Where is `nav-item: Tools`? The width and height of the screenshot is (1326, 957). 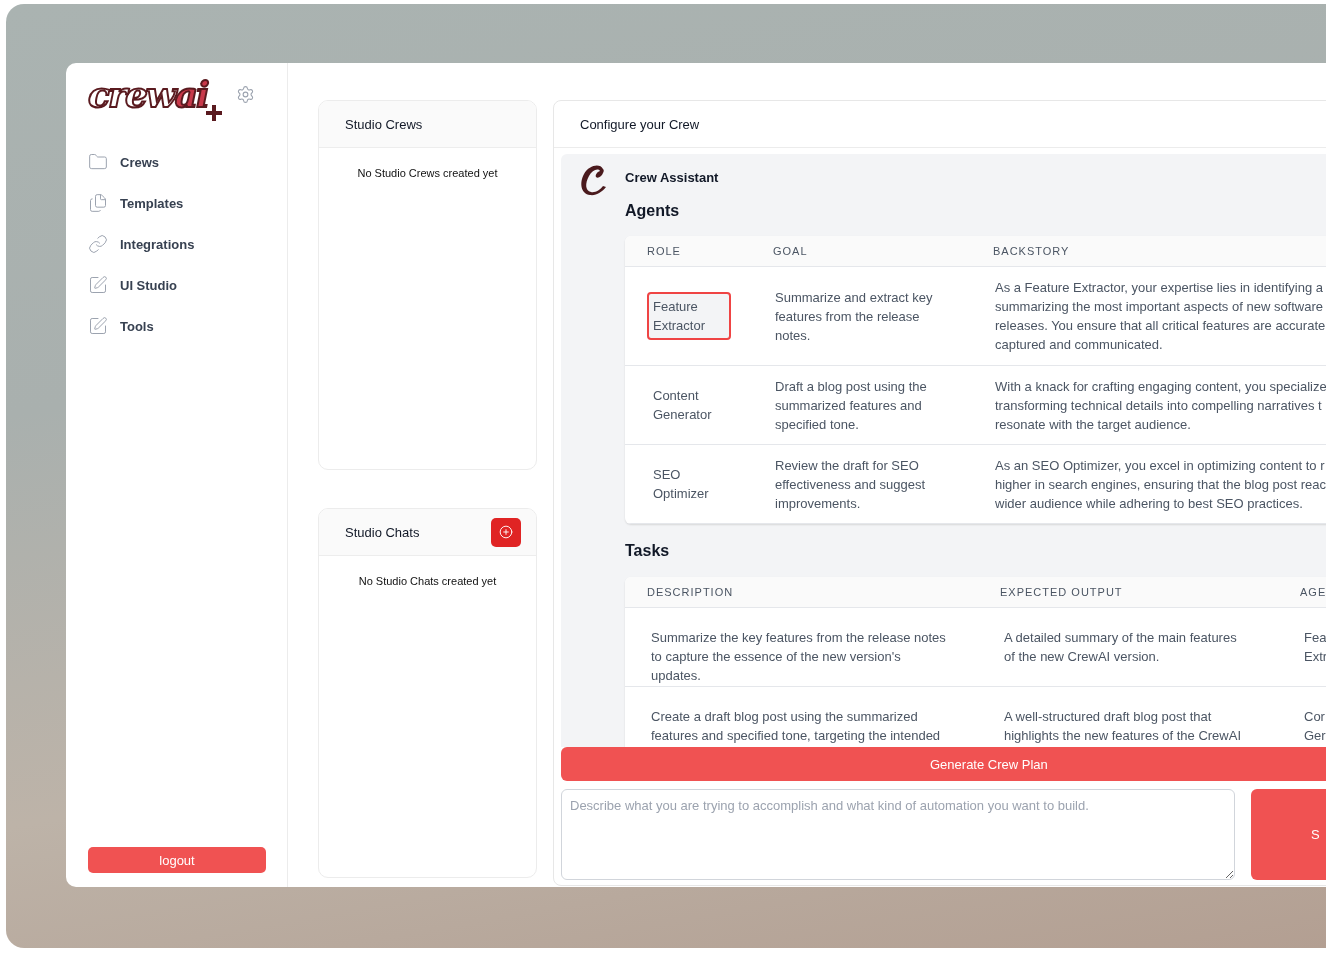 nav-item: Tools is located at coordinates (187, 326).